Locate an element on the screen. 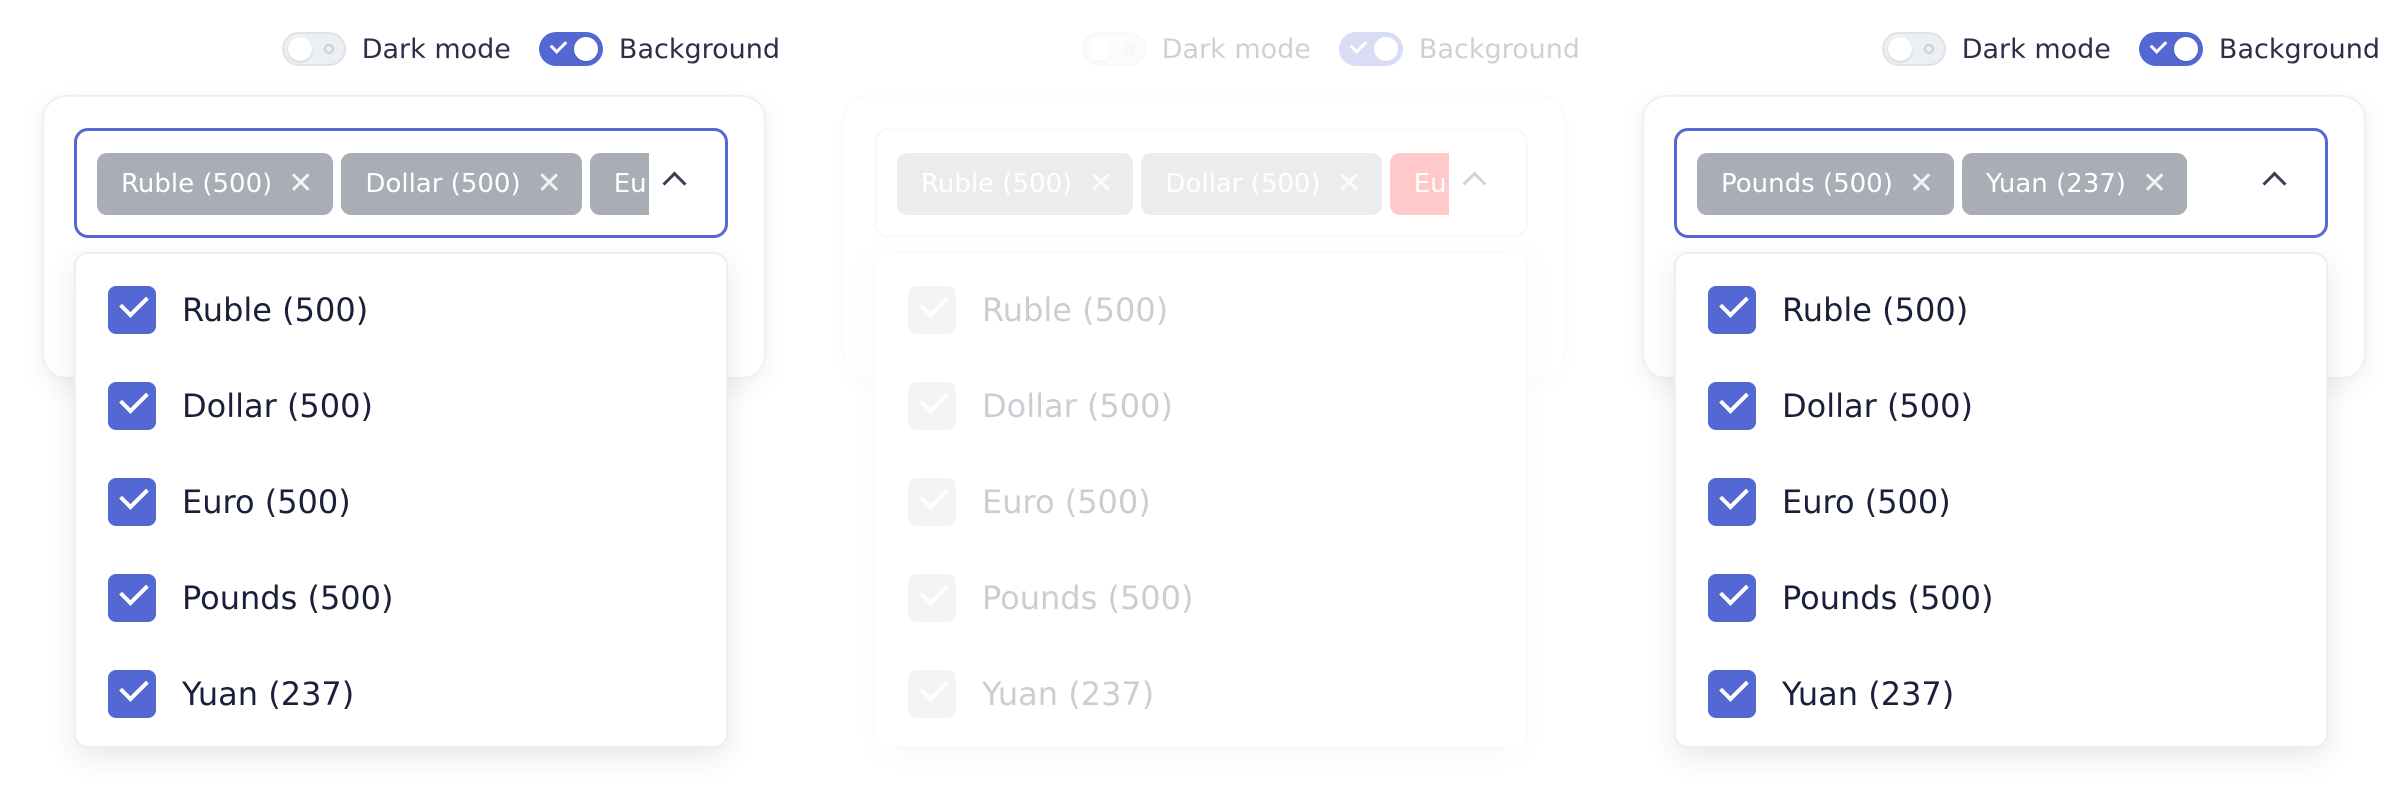 The image size is (2400, 800). chip: Yuan (237) ✕ is located at coordinates (2074, 184).